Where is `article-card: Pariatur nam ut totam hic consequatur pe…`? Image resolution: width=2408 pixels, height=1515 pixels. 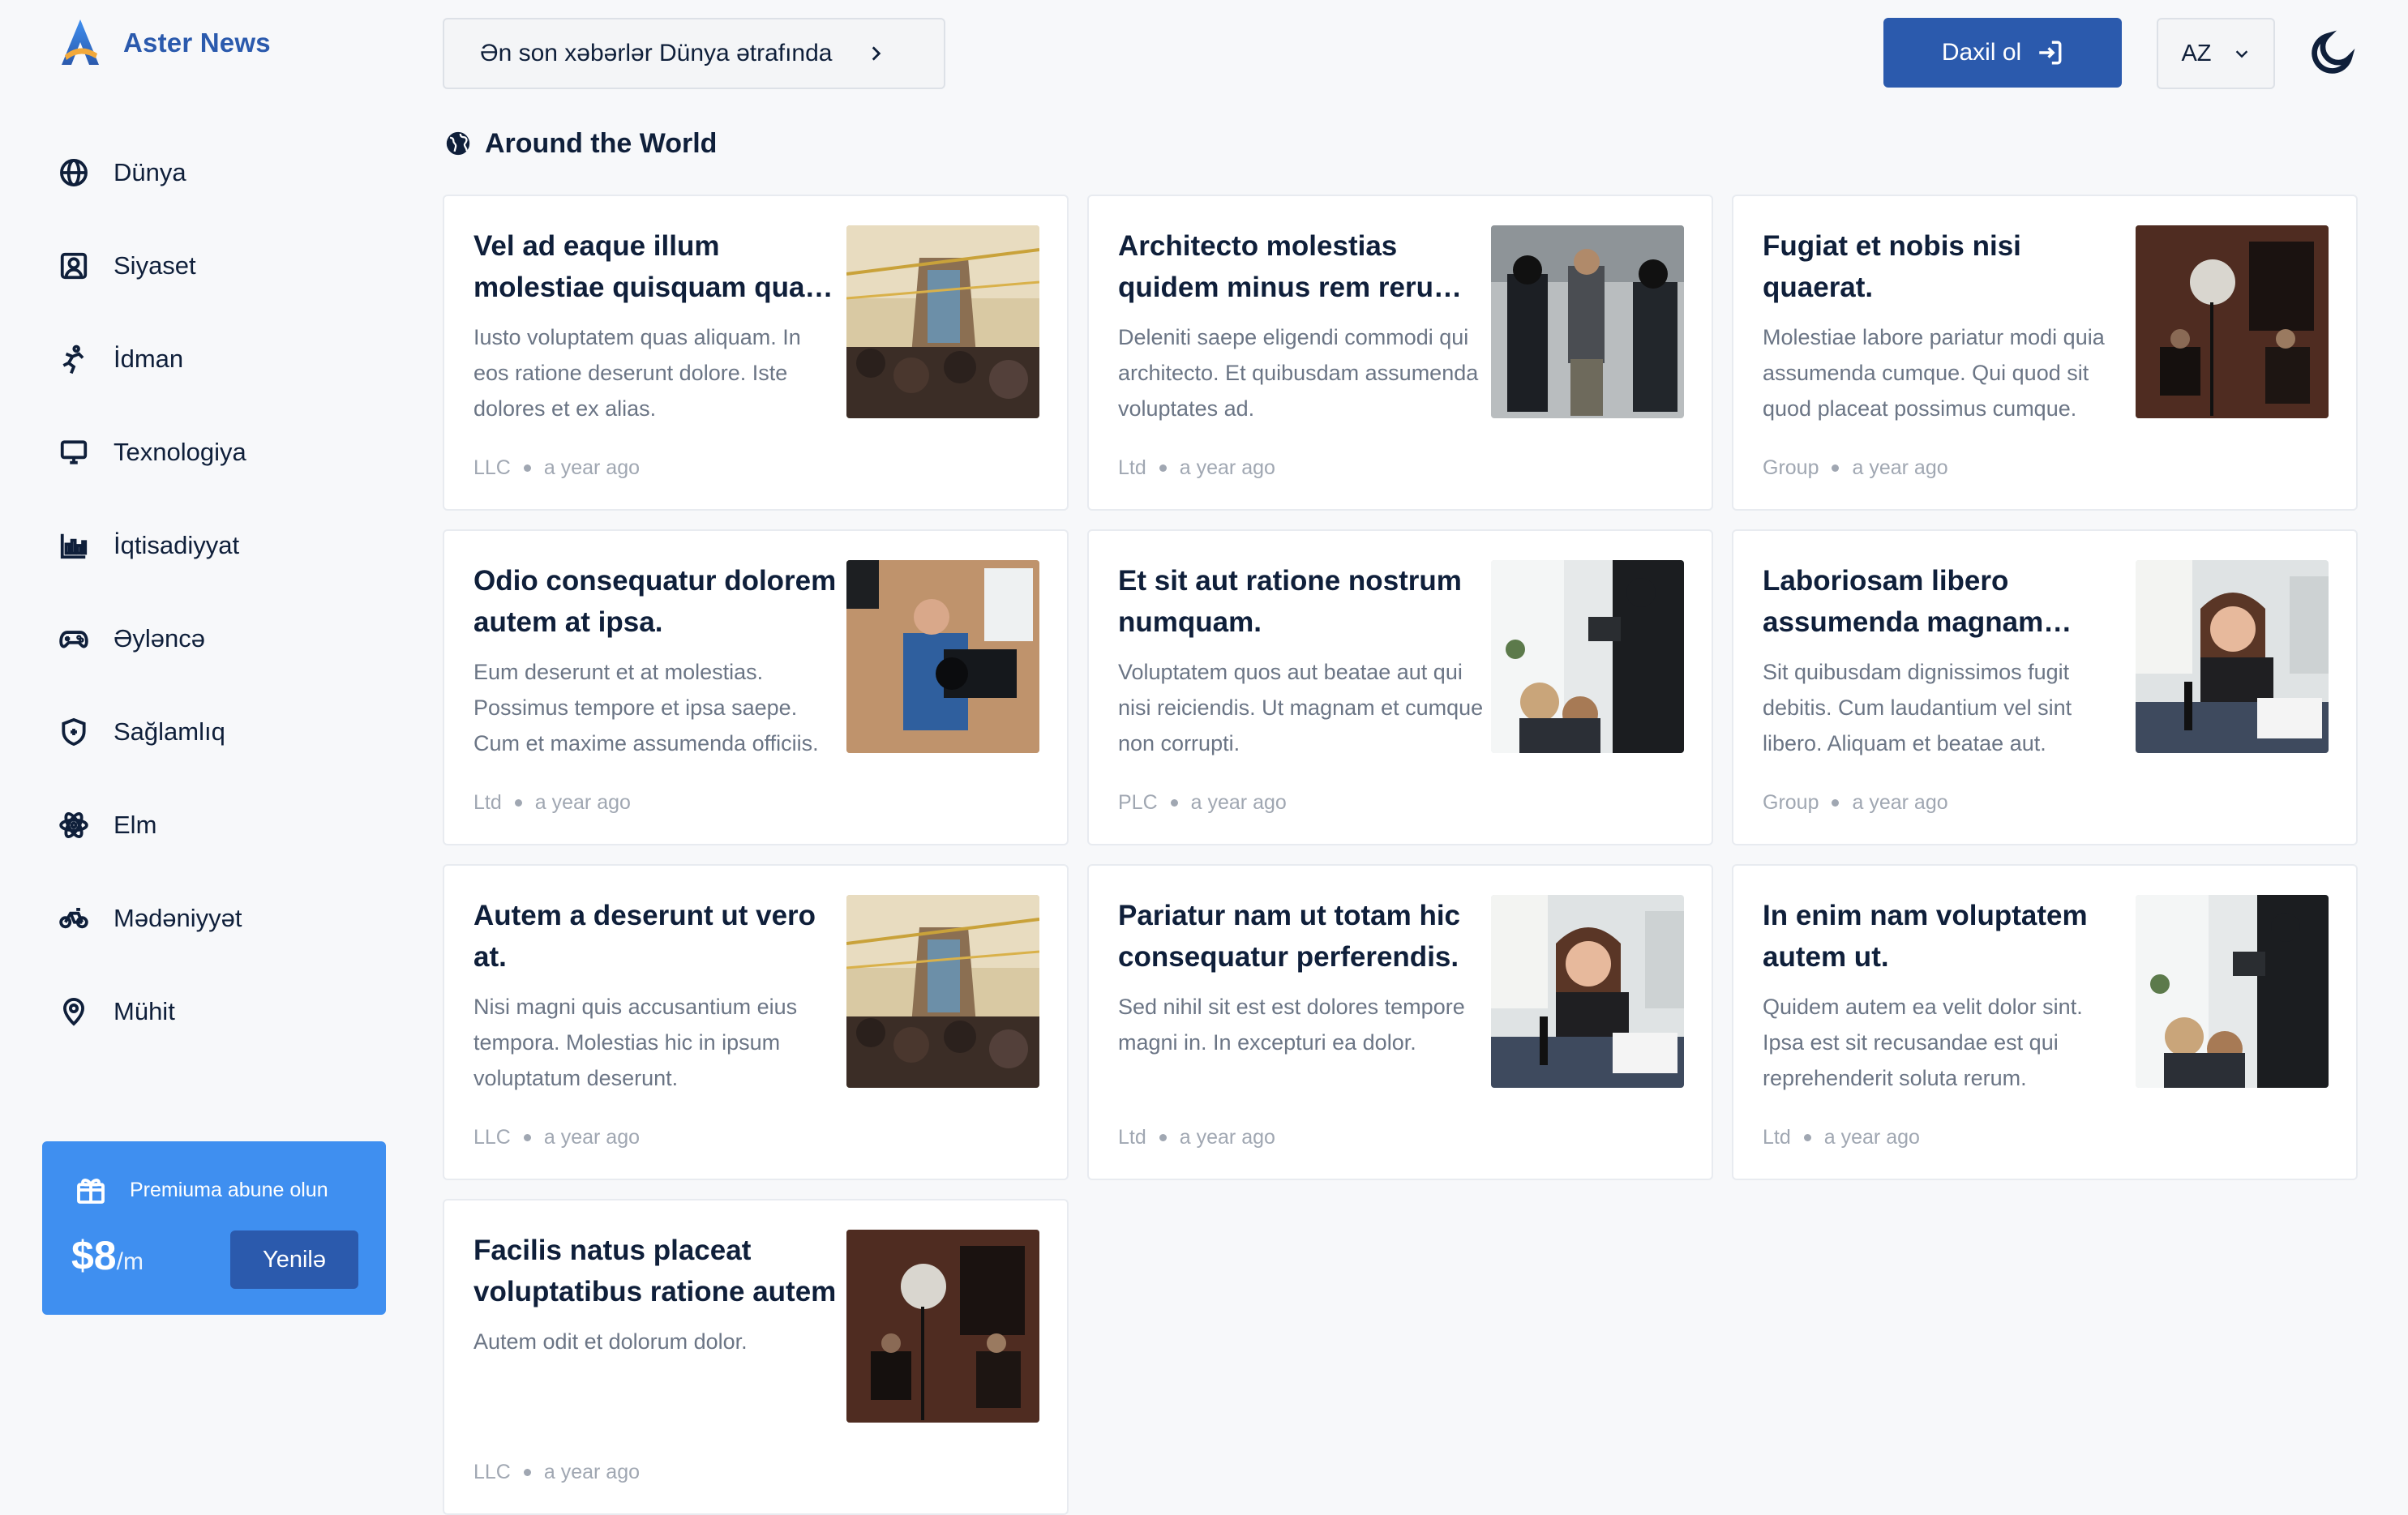 article-card: Pariatur nam ut totam hic consequatur pe… is located at coordinates (1400, 1022).